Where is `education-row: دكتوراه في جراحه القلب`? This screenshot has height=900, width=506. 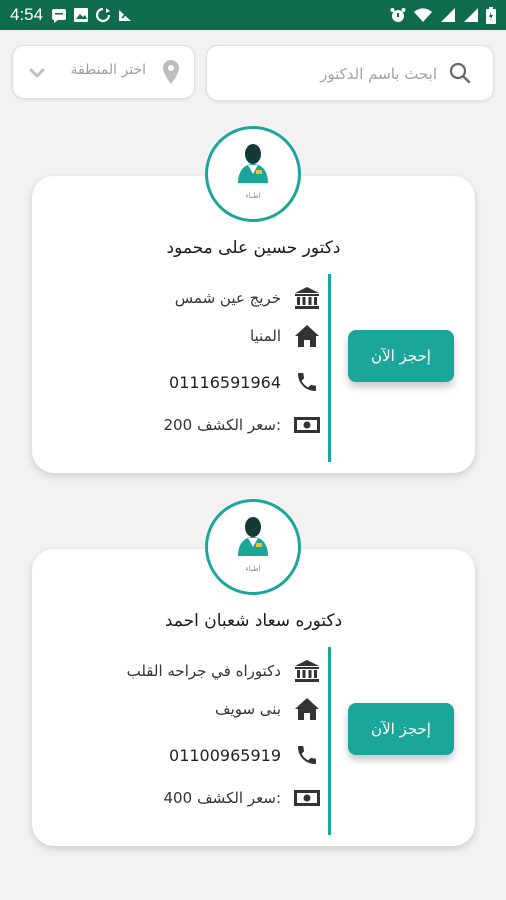 education-row: دكتوراه في جراحه القلب is located at coordinates (224, 671).